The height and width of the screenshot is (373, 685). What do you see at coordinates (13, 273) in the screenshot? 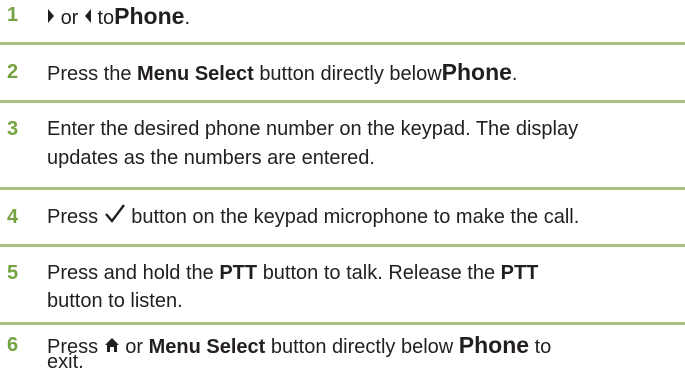
I see `step-number: 5` at bounding box center [13, 273].